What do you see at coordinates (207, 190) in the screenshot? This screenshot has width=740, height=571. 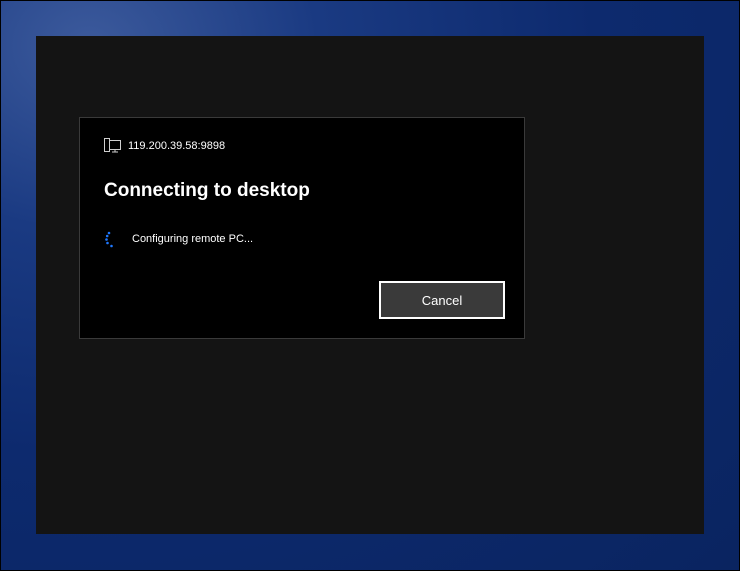 I see `dialog-title: Connecting to desktop` at bounding box center [207, 190].